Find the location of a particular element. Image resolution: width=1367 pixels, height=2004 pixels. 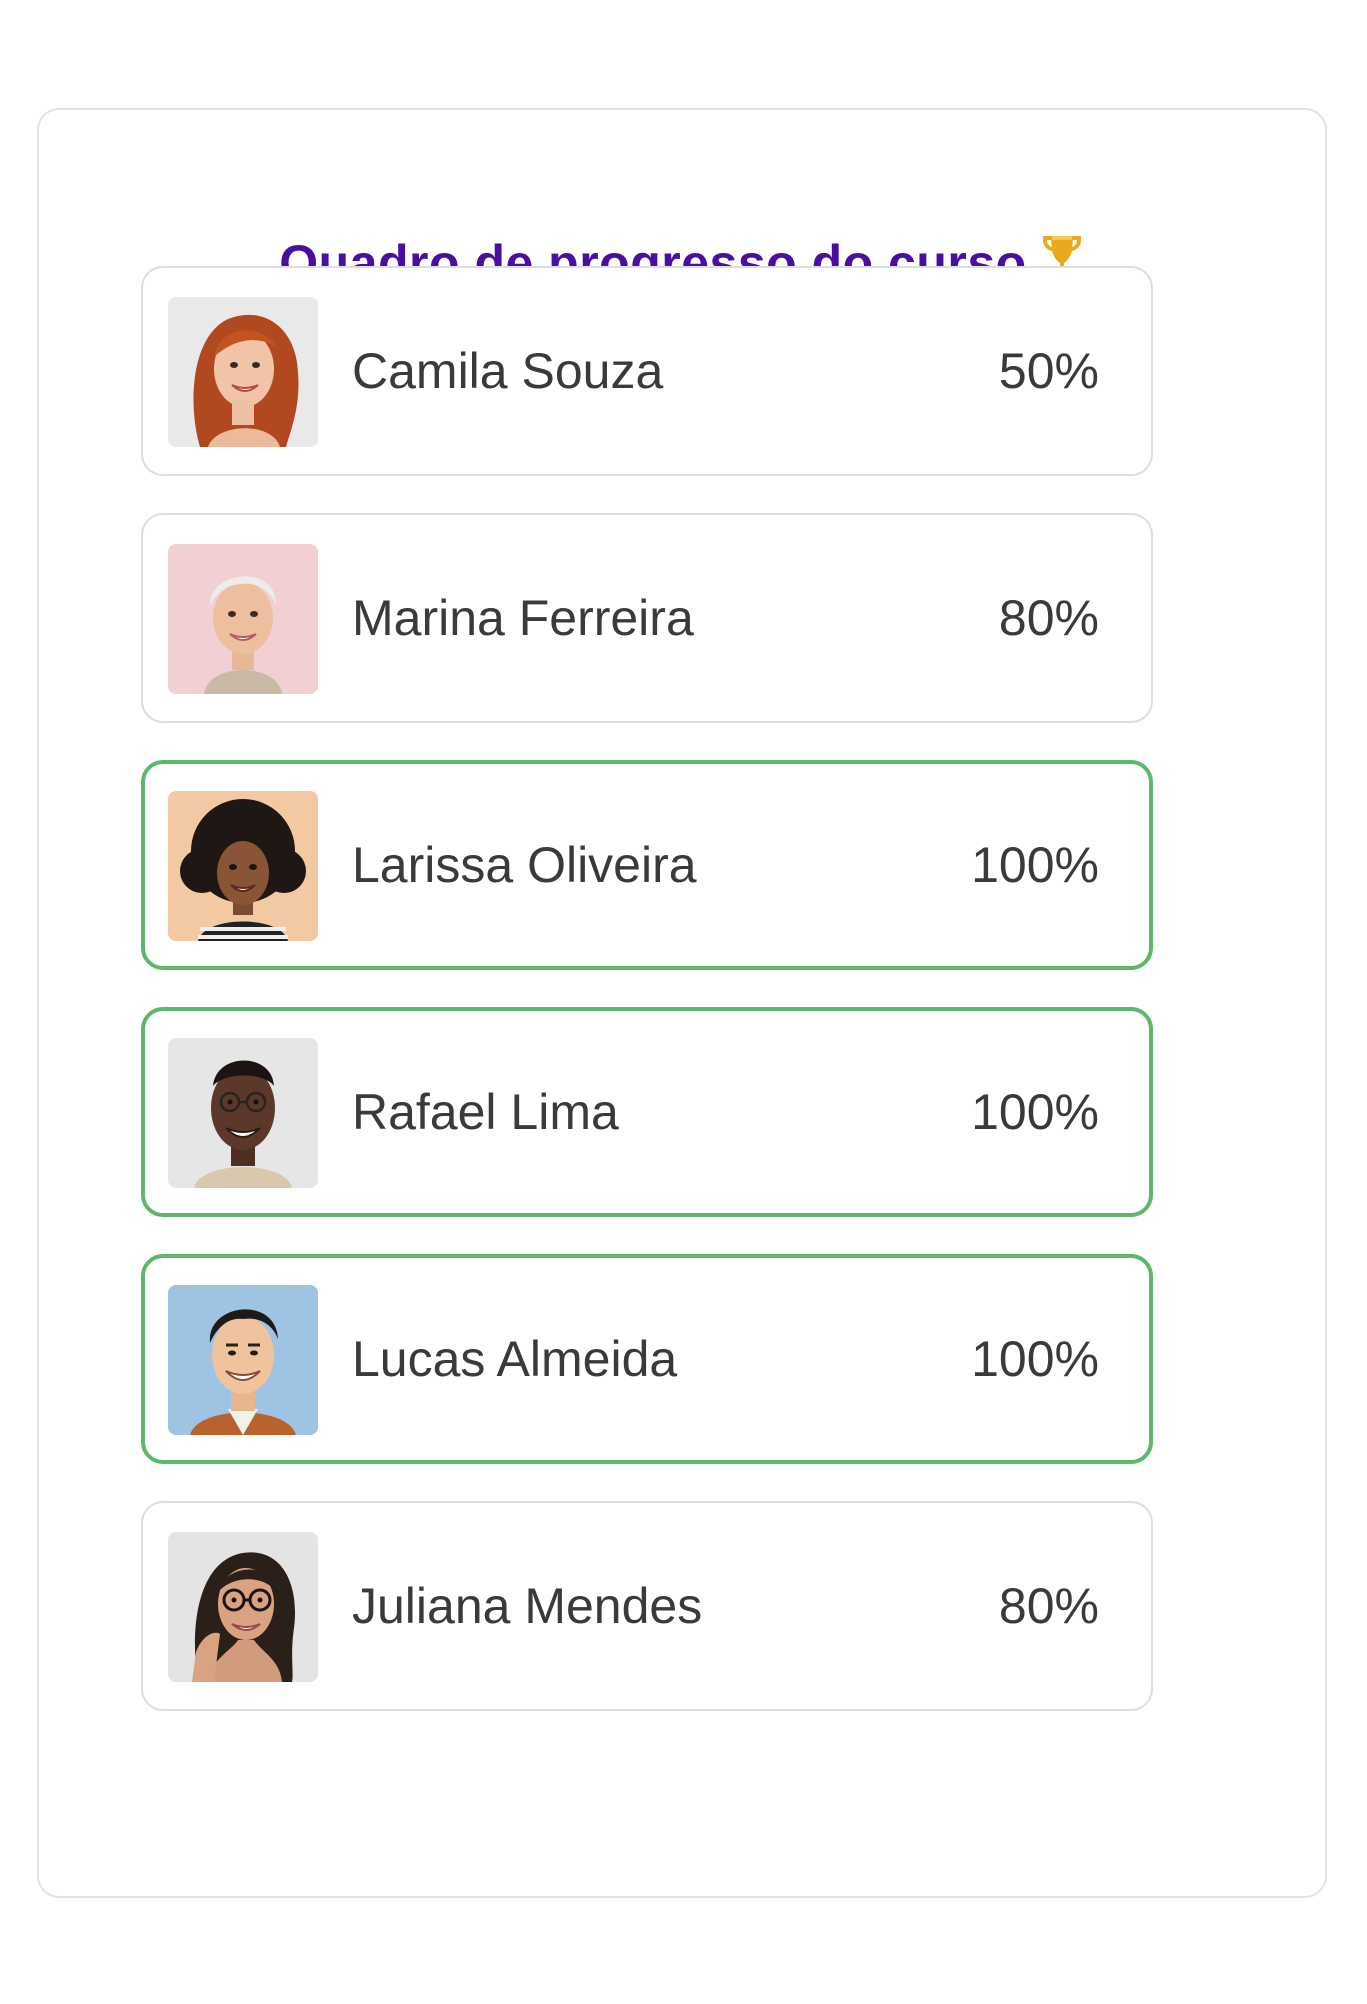

student-row: Juliana Mendes 80% is located at coordinates (647, 1606).